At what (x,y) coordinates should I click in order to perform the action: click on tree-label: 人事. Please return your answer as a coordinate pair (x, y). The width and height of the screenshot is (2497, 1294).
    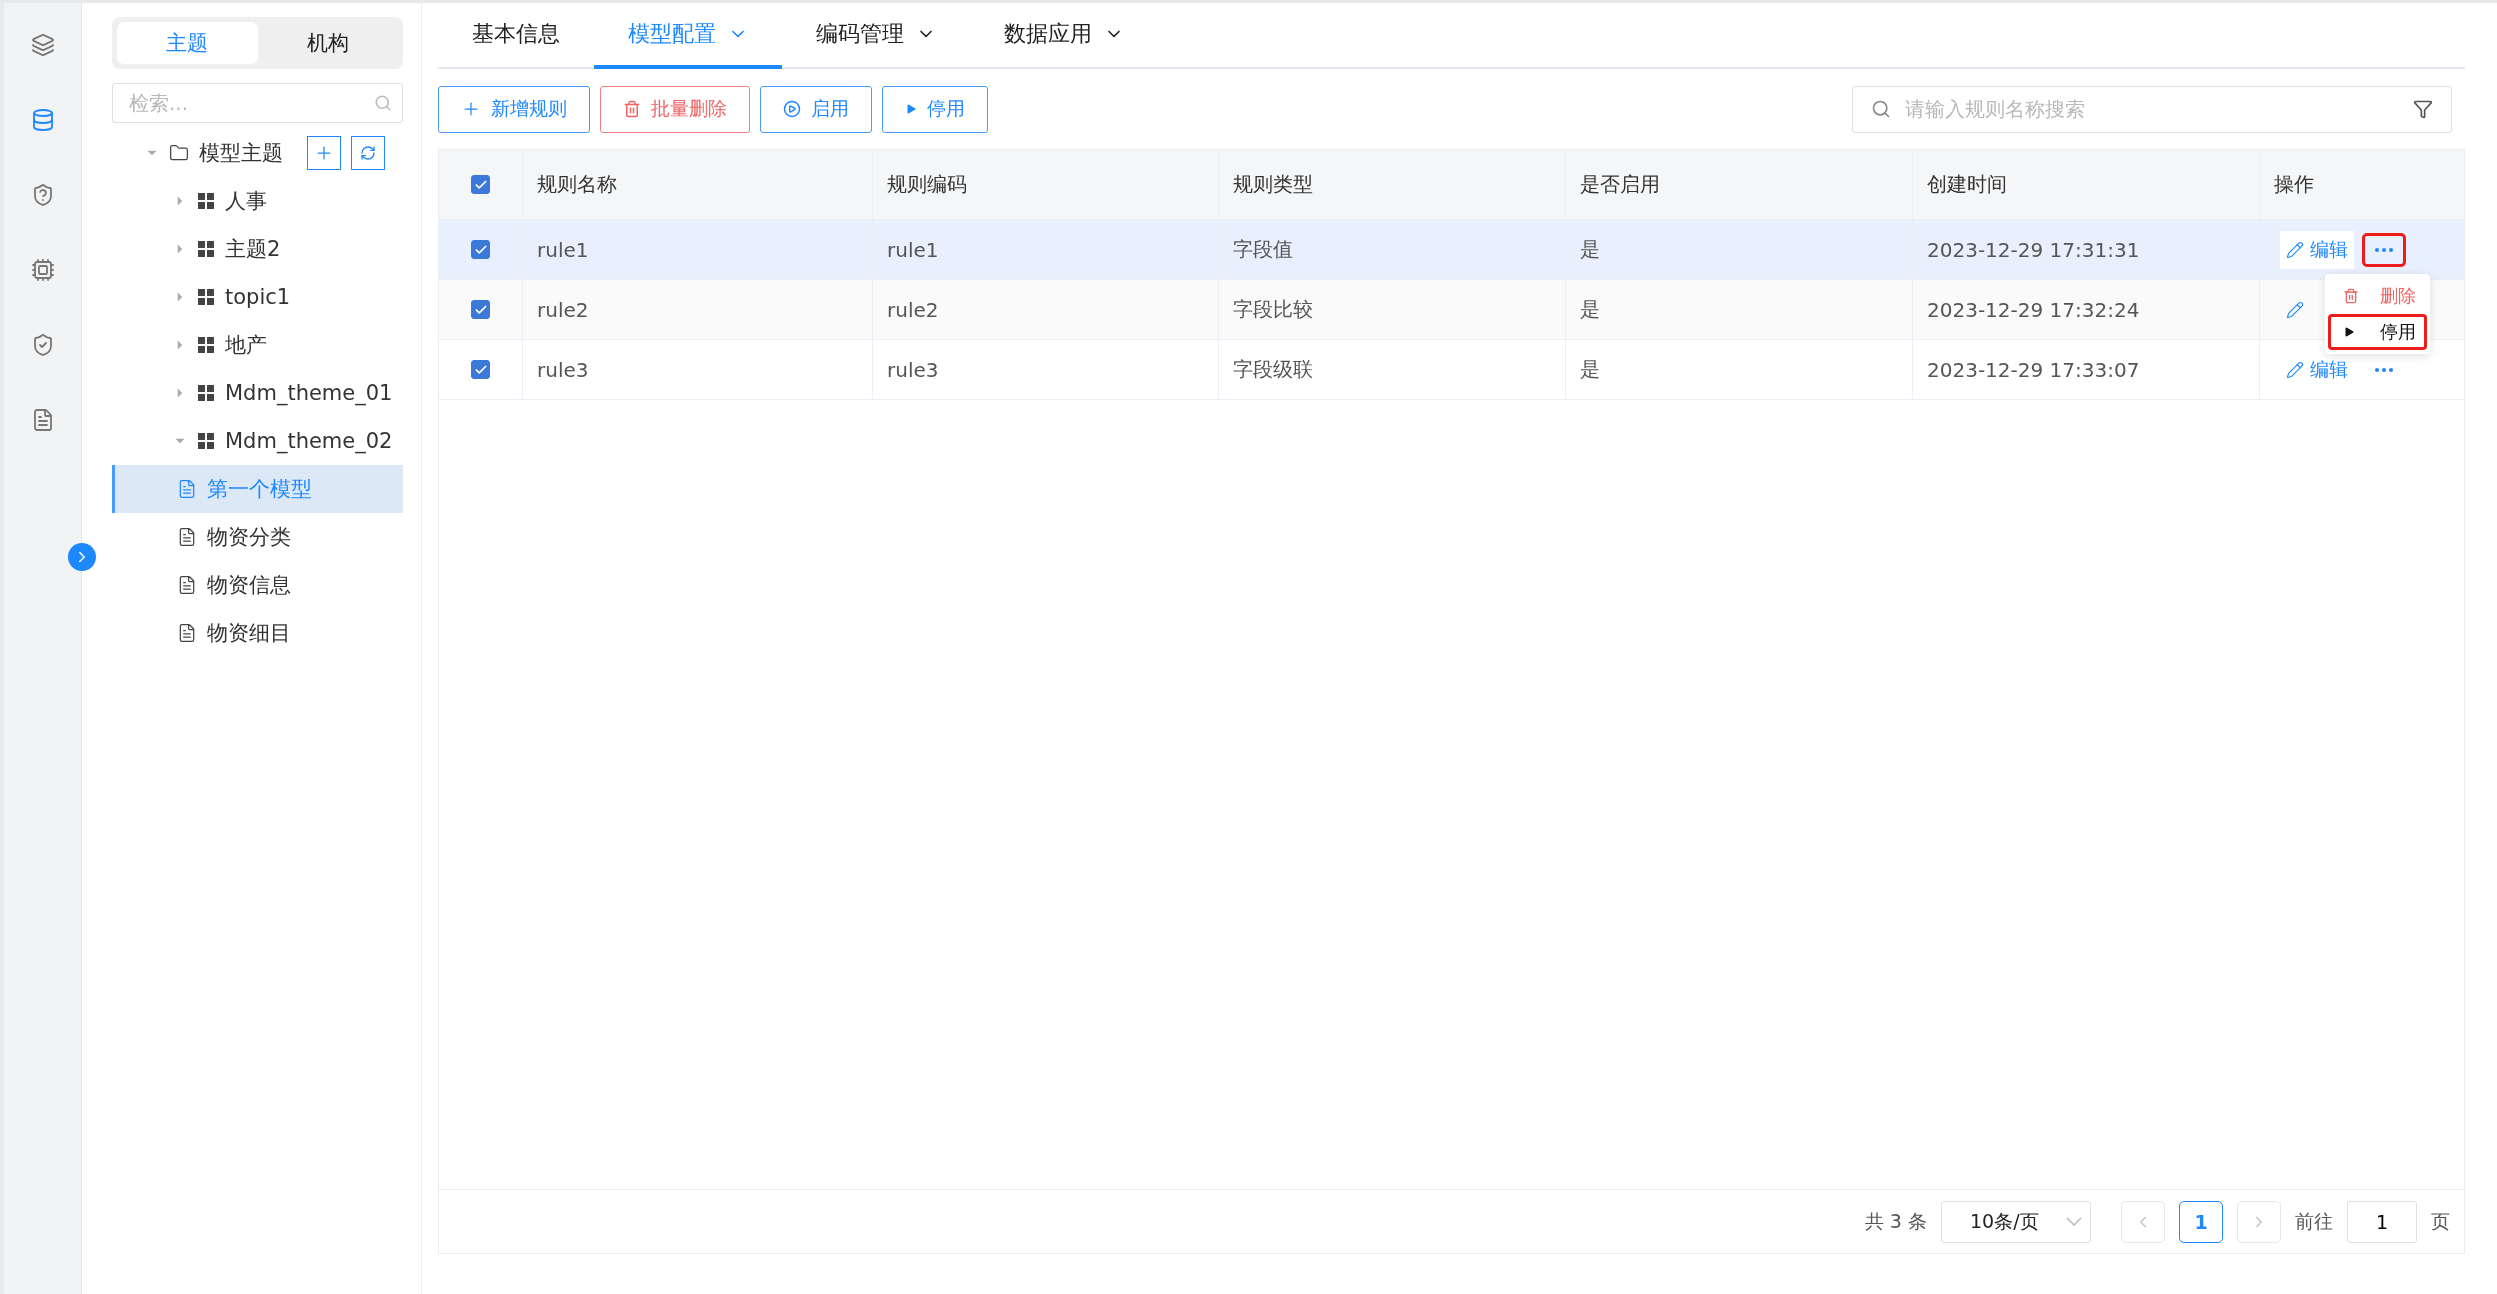
    Looking at the image, I should click on (246, 201).